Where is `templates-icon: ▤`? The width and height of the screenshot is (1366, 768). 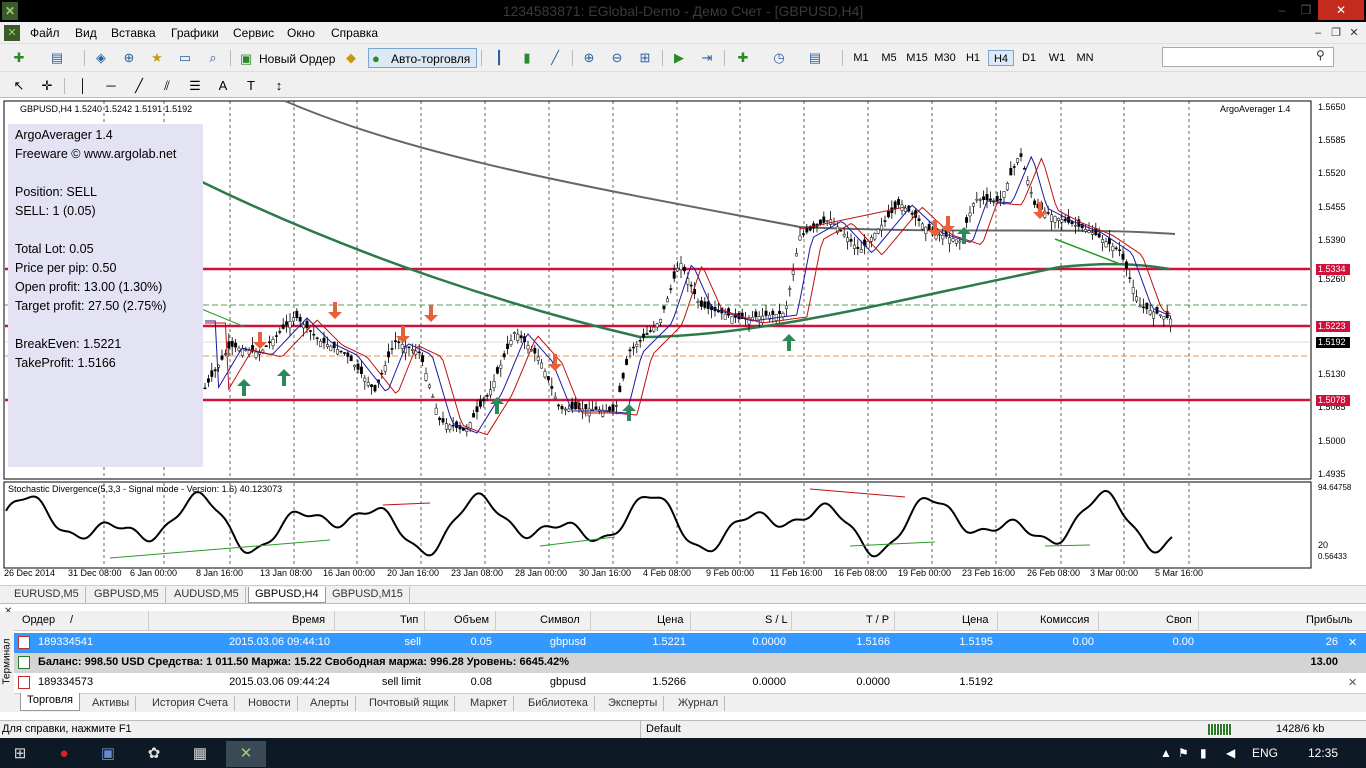
templates-icon: ▤ is located at coordinates (815, 58).